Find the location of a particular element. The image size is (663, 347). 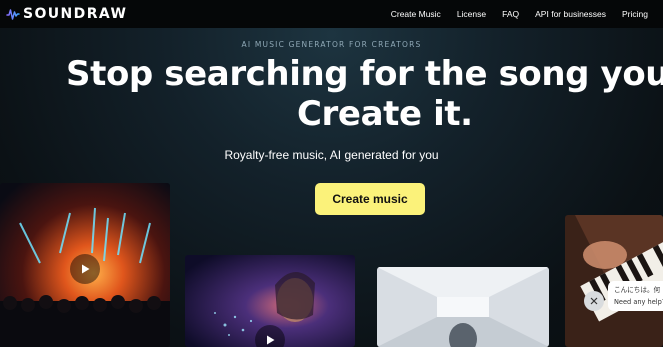

nav-link-api: API for businesses is located at coordinates (570, 14).